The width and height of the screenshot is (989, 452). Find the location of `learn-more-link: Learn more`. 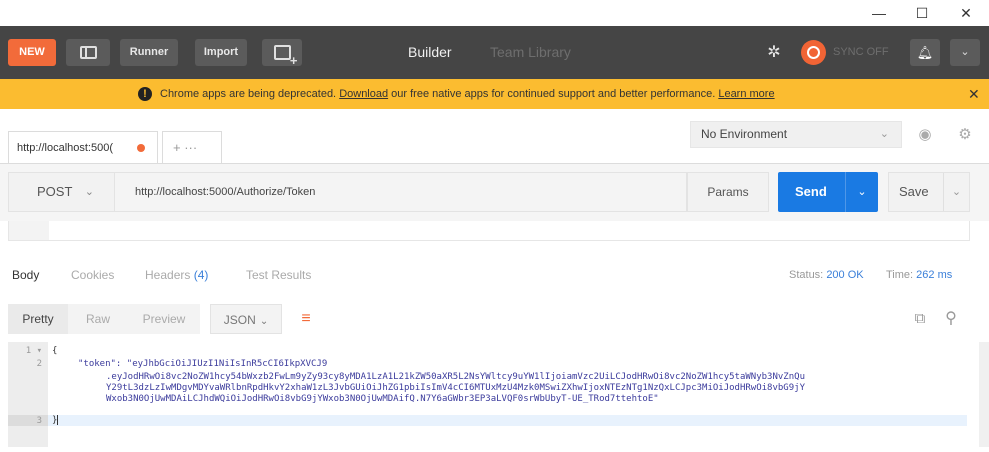

learn-more-link: Learn more is located at coordinates (746, 94).